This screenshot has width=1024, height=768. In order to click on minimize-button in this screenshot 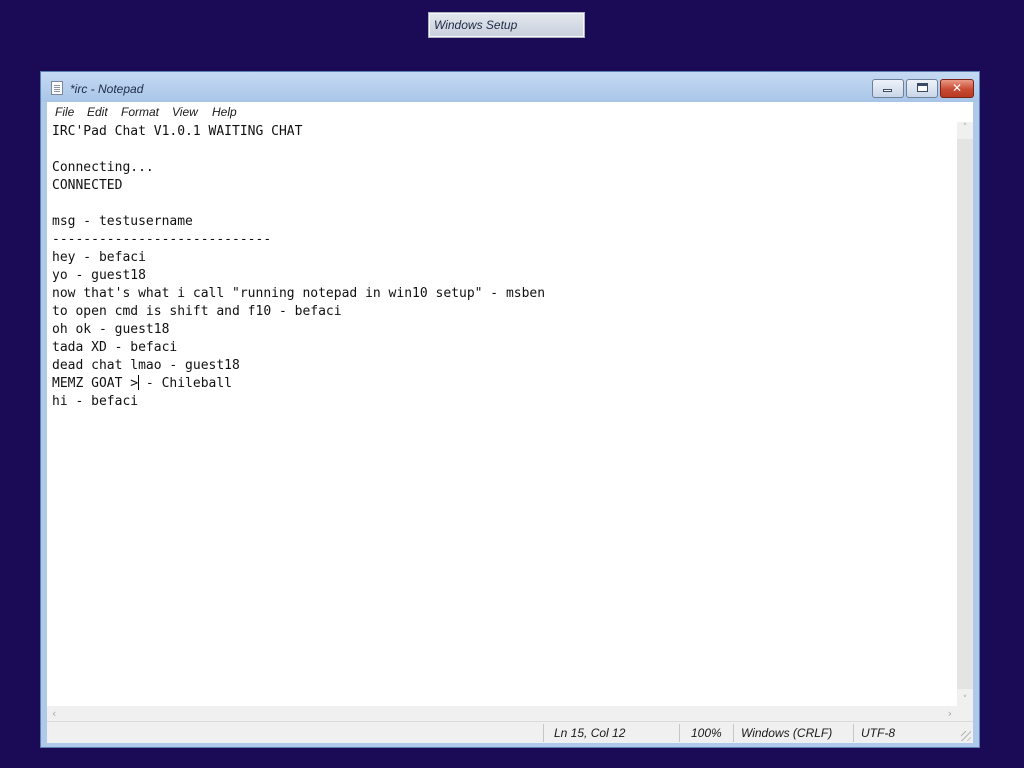, I will do `click(888, 88)`.